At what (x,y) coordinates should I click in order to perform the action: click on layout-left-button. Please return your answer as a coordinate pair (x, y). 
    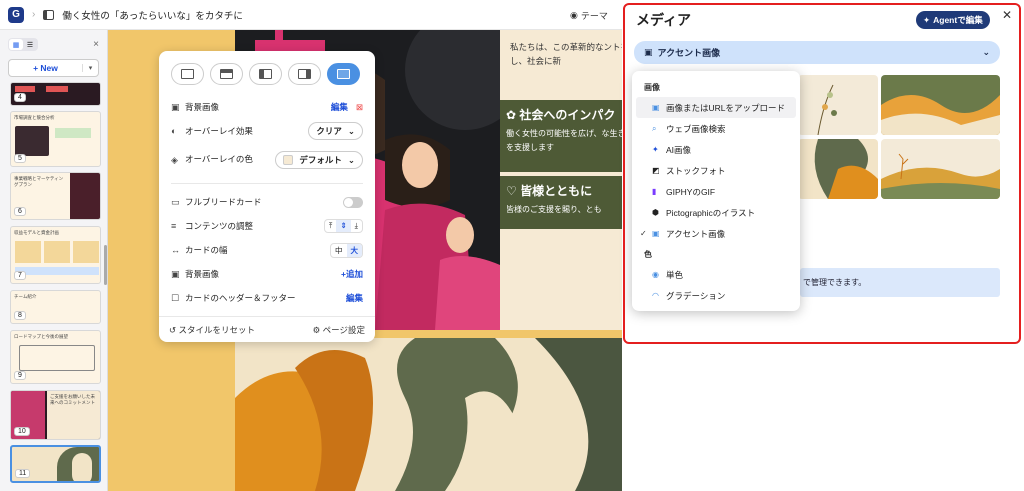
    Looking at the image, I should click on (265, 74).